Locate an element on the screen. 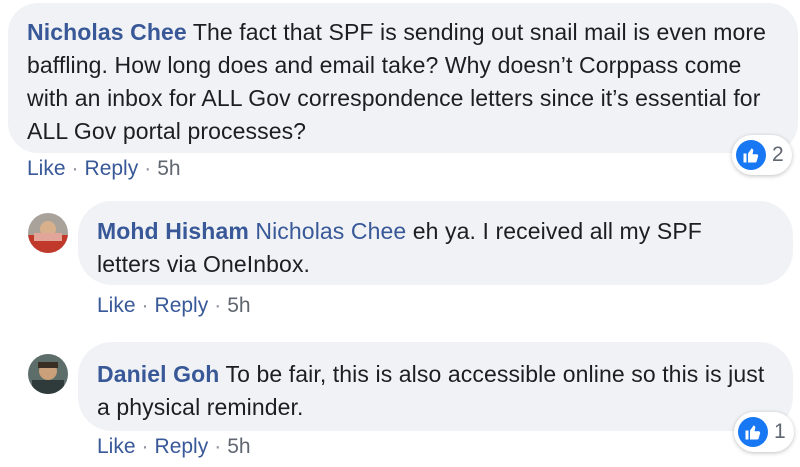 The height and width of the screenshot is (467, 800). reaction-badge: 2 is located at coordinates (762, 155).